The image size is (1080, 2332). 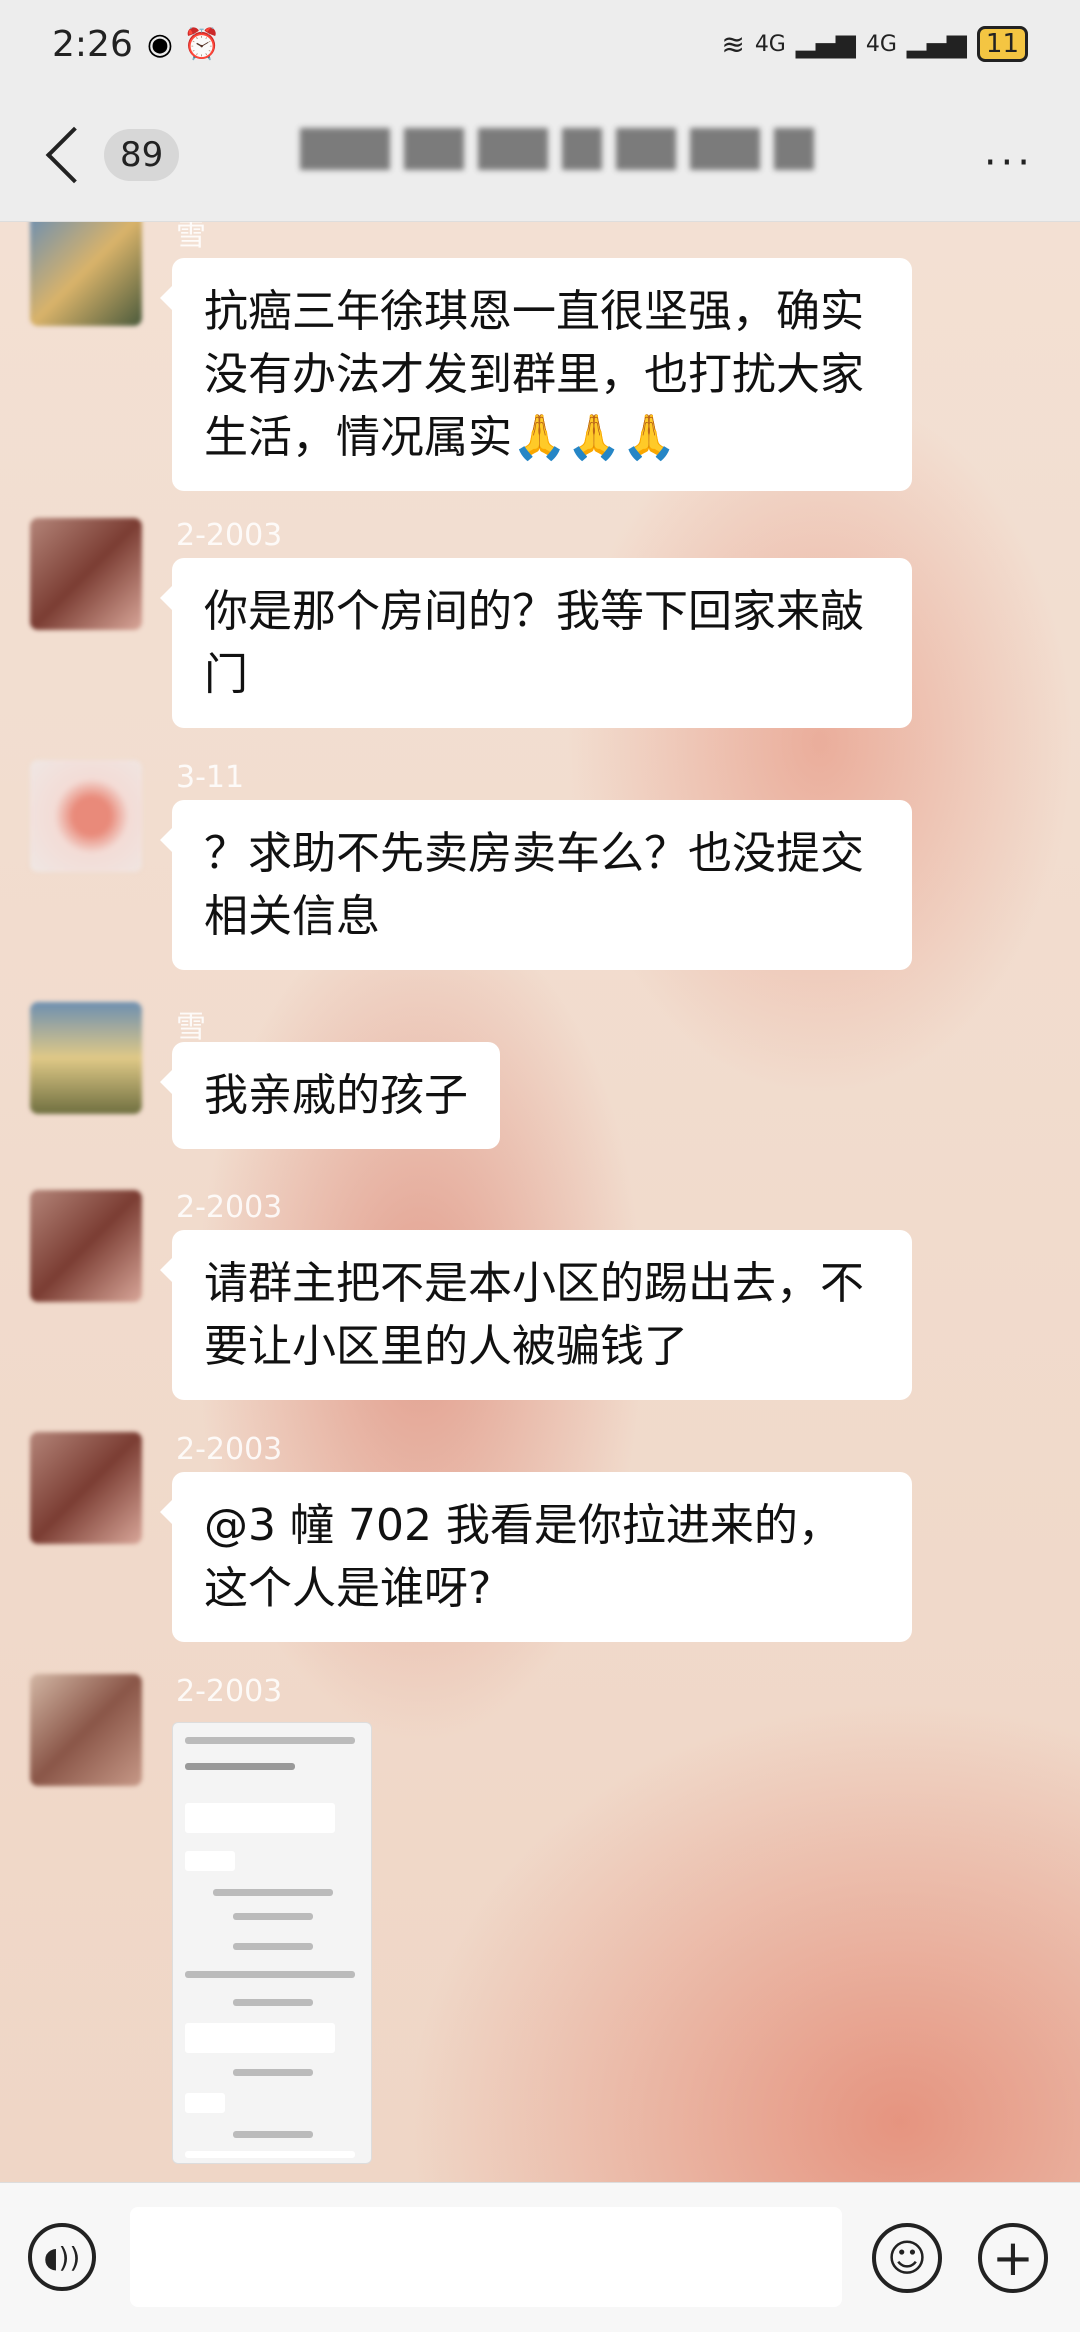 I want to click on back-arrow-icon, so click(x=74, y=154).